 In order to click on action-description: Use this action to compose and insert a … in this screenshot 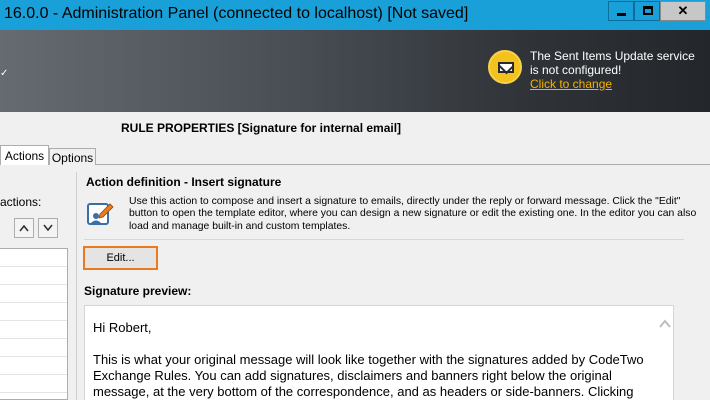, I will do `click(413, 214)`.